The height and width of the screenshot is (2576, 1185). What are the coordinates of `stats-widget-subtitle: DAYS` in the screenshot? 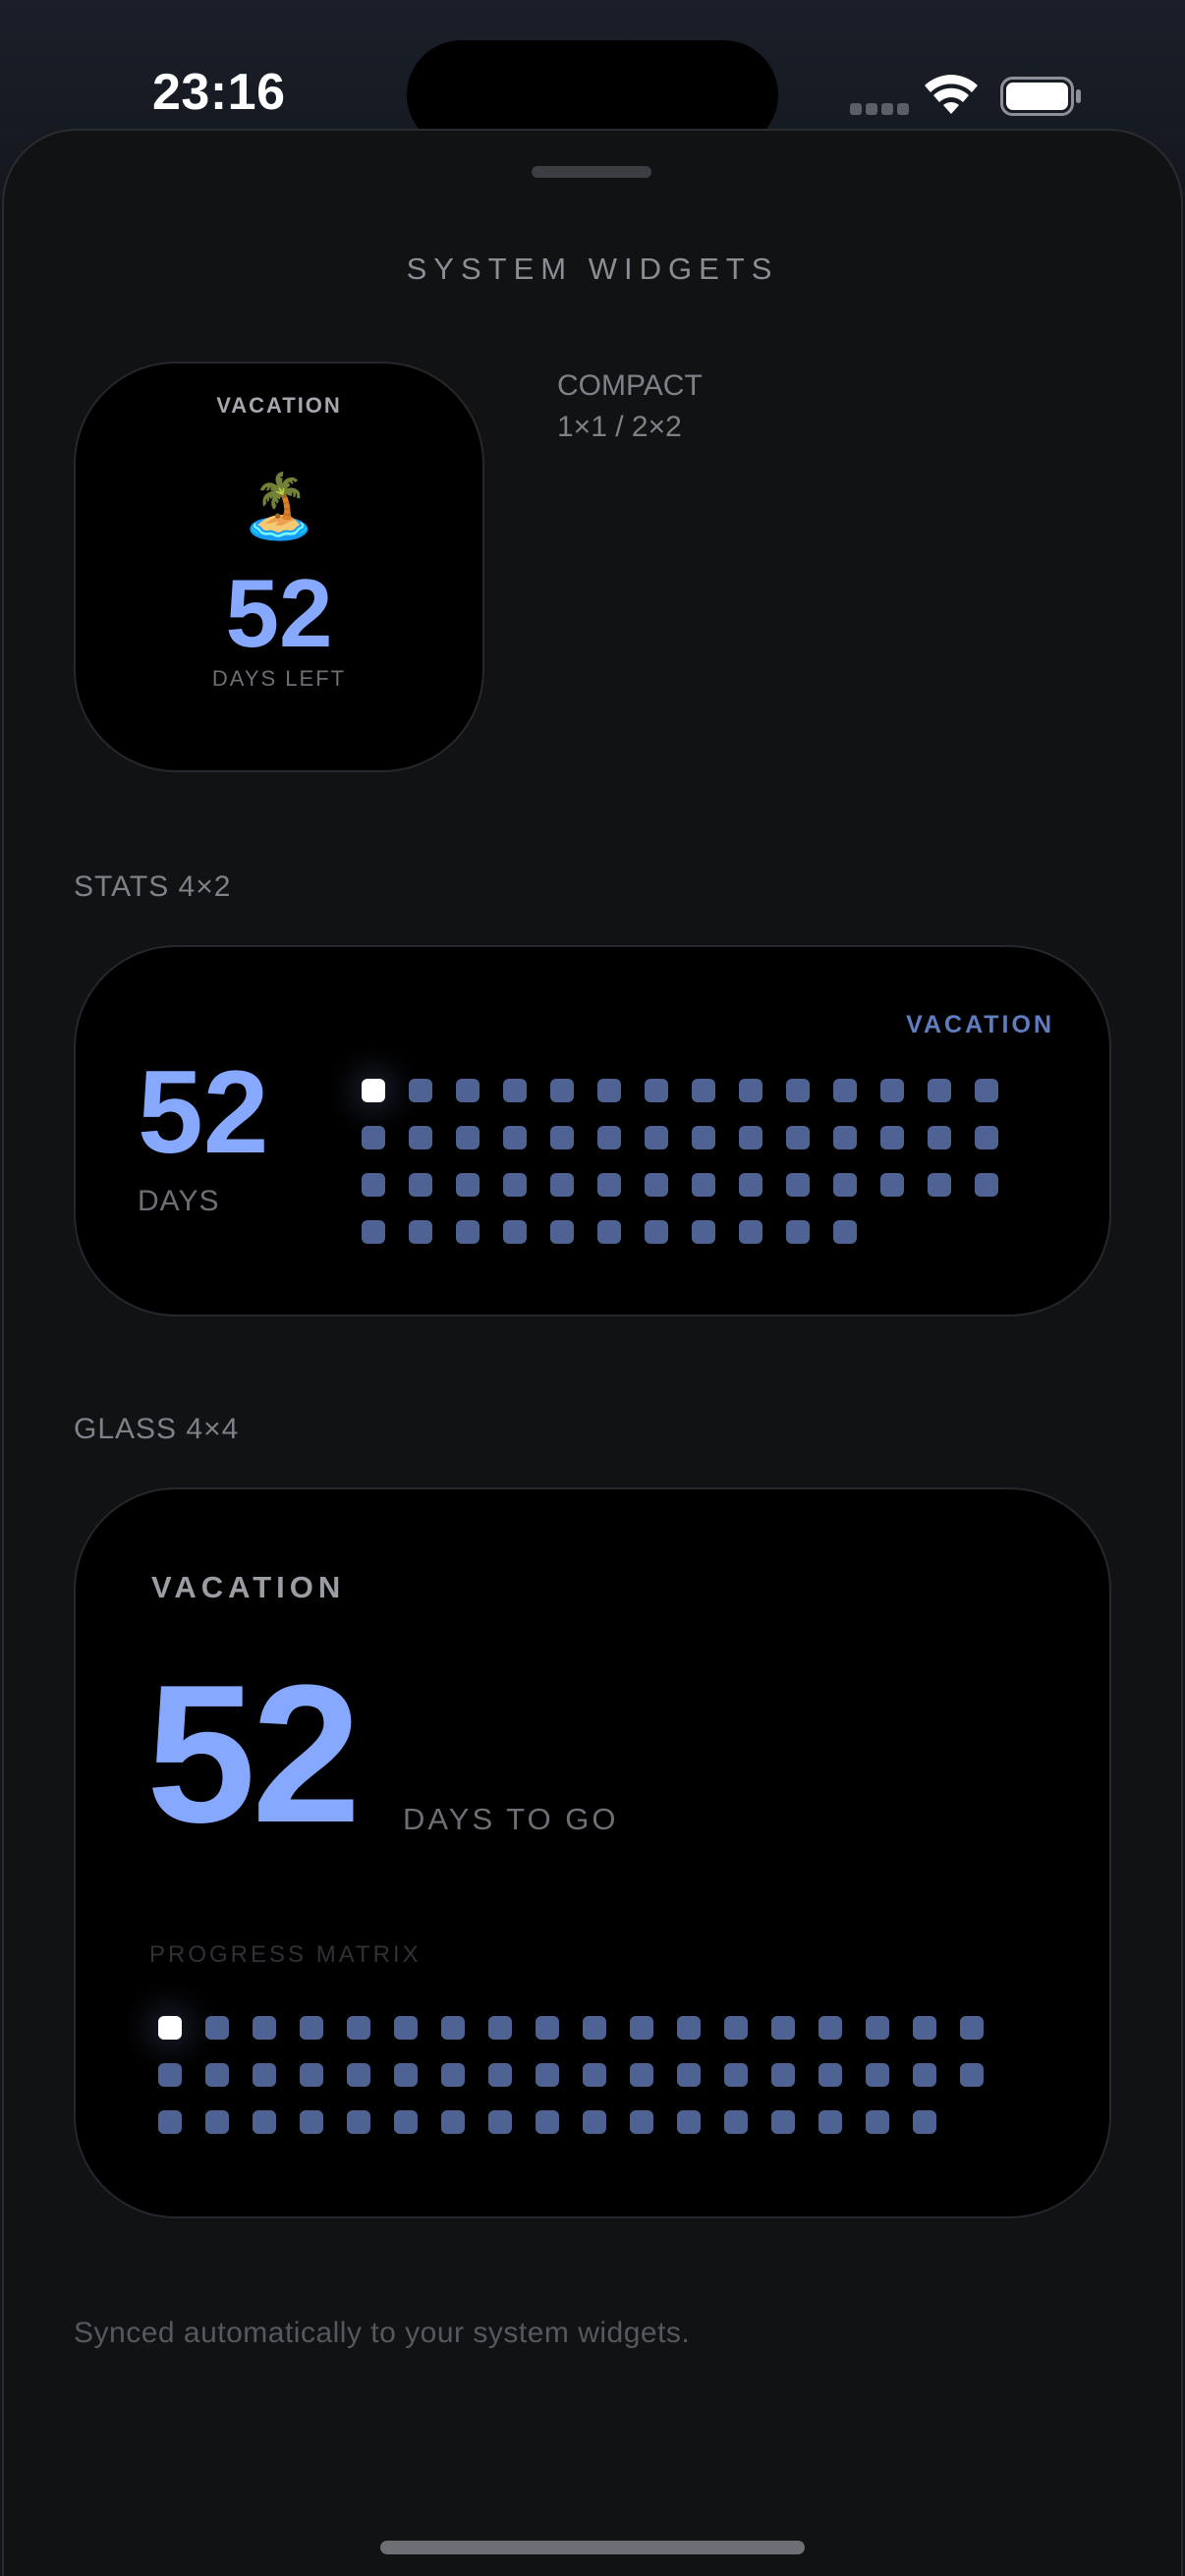 It's located at (179, 1201).